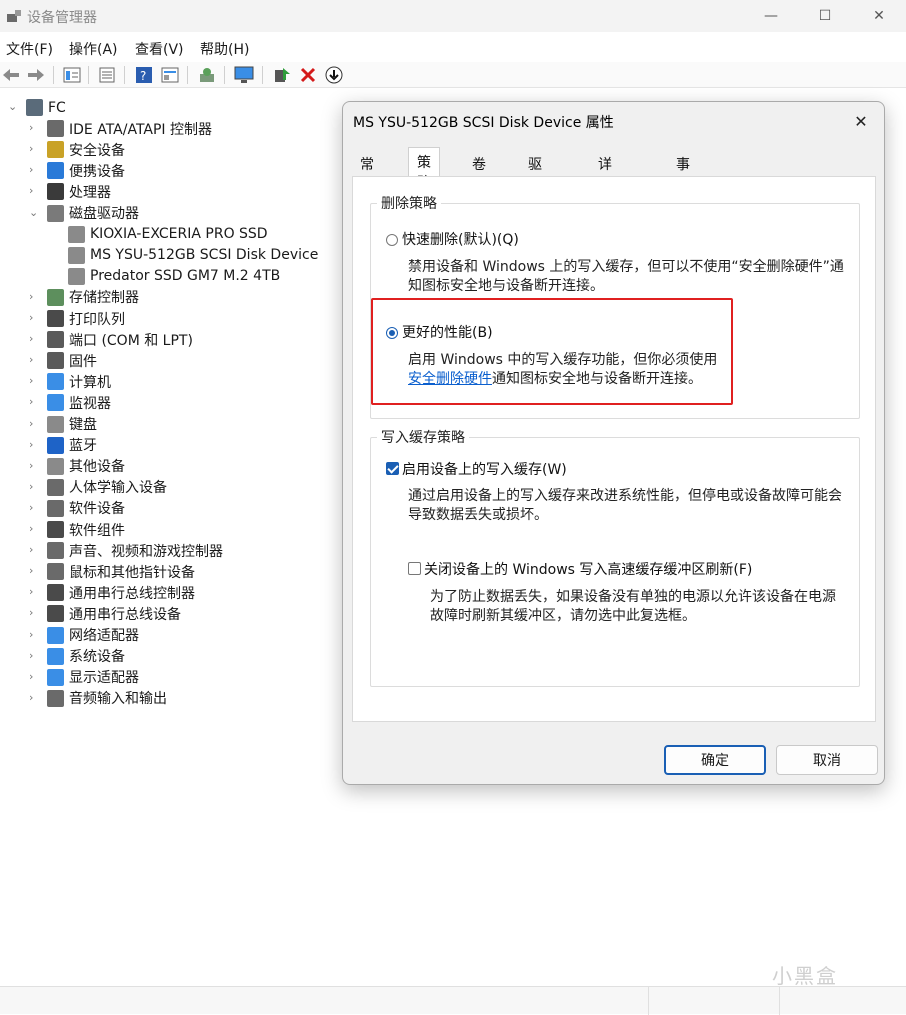 Image resolution: width=906 pixels, height=1015 pixels. Describe the element at coordinates (715, 760) in the screenshot. I see `ok-button: 确定` at that location.